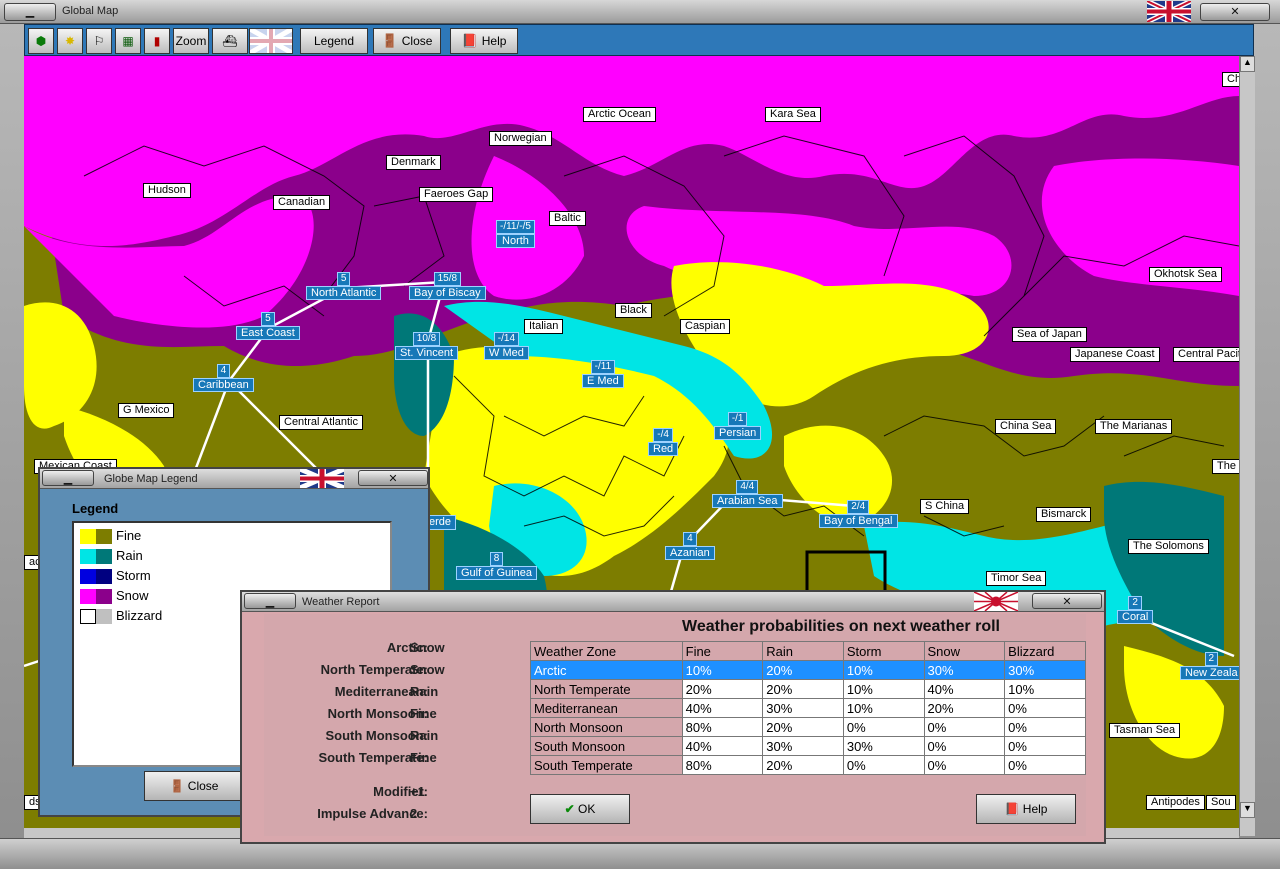 Image resolution: width=1280 pixels, height=869 pixels. I want to click on sea-zone-name: Azanian, so click(690, 553).